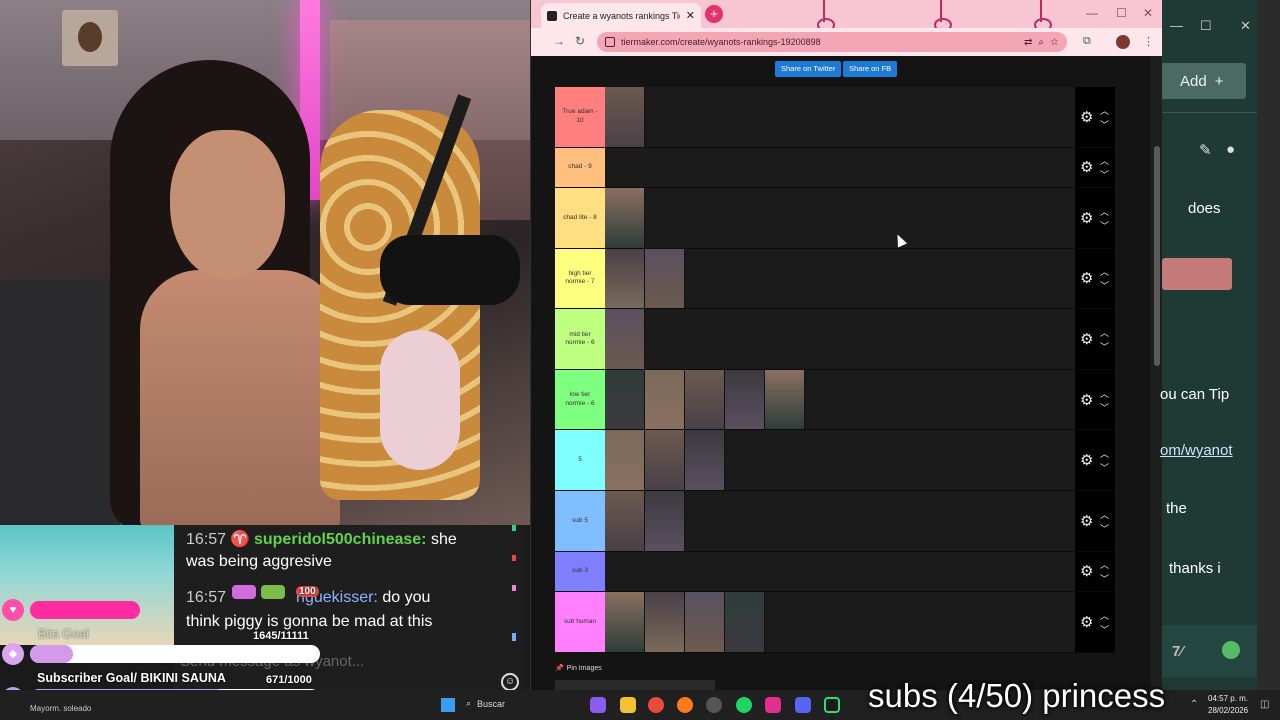 Image resolution: width=1280 pixels, height=720 pixels. I want to click on tier-label: sub 3, so click(580, 571).